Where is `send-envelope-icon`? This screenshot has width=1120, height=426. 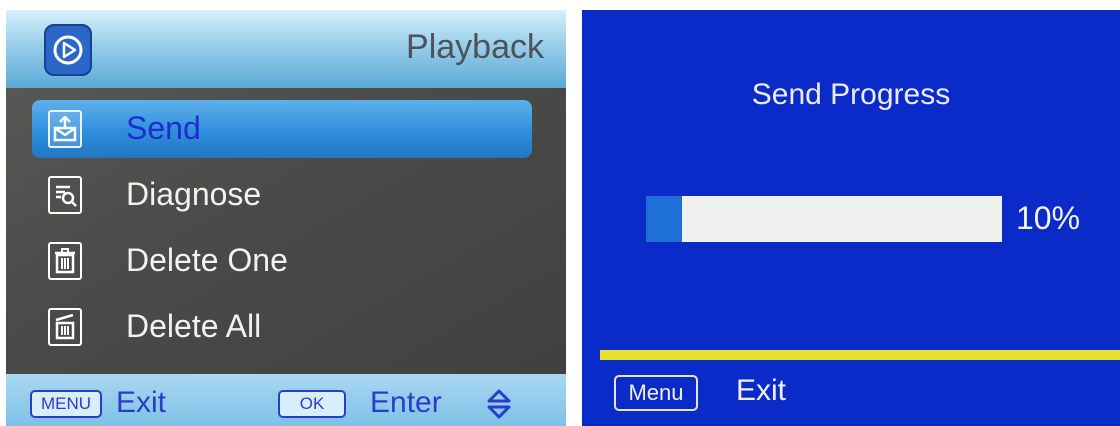 send-envelope-icon is located at coordinates (65, 129).